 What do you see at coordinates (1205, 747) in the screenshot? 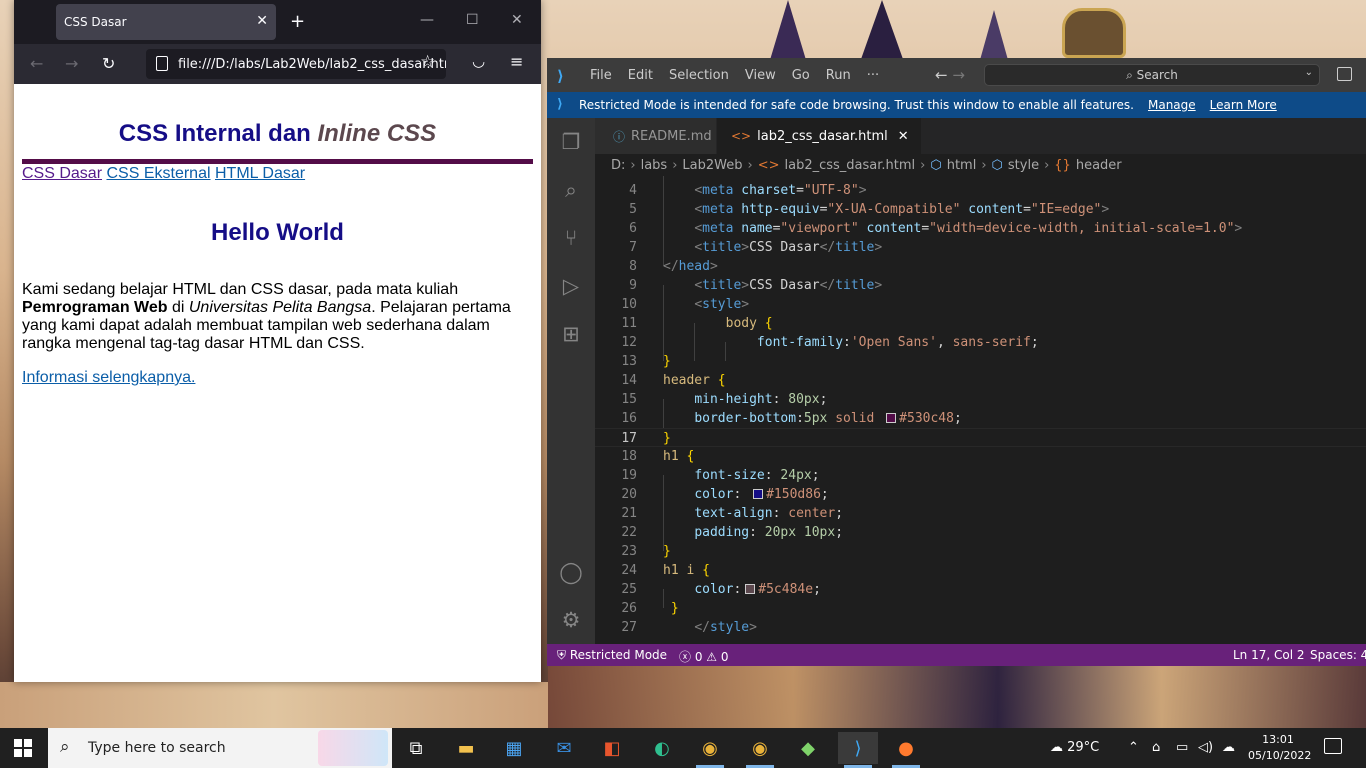
I see `volume-icon: ◁)` at bounding box center [1205, 747].